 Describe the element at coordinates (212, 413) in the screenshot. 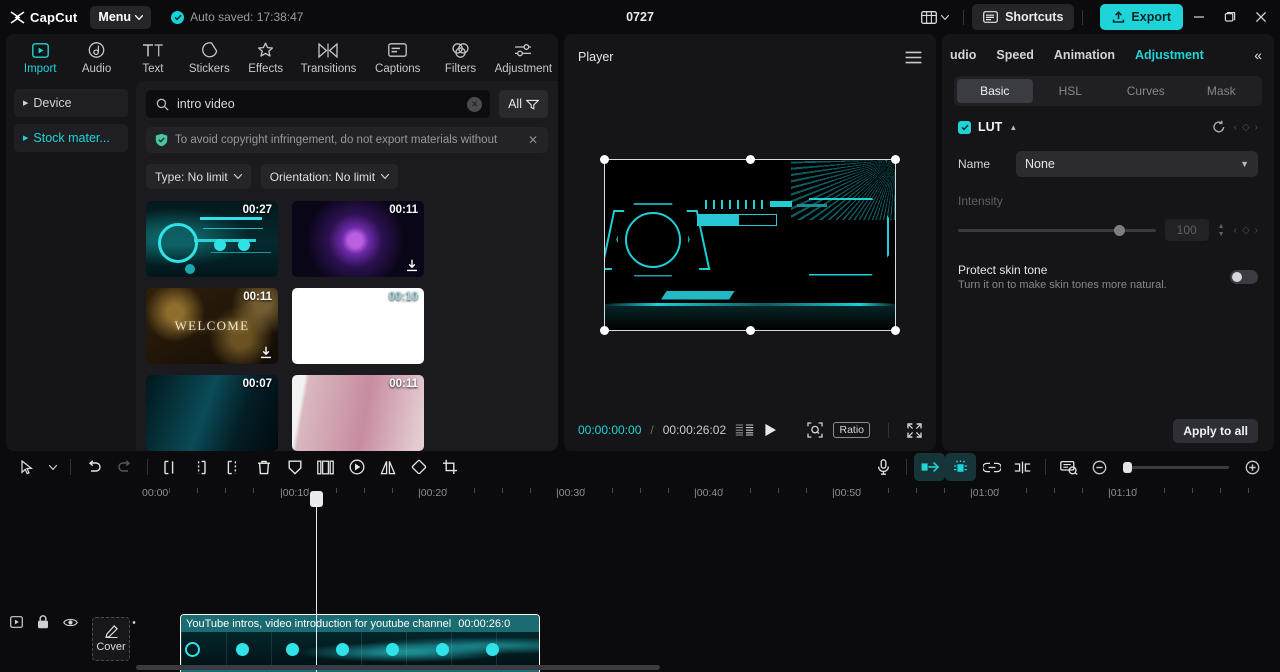

I see `media-thumbnail: 00:07` at that location.